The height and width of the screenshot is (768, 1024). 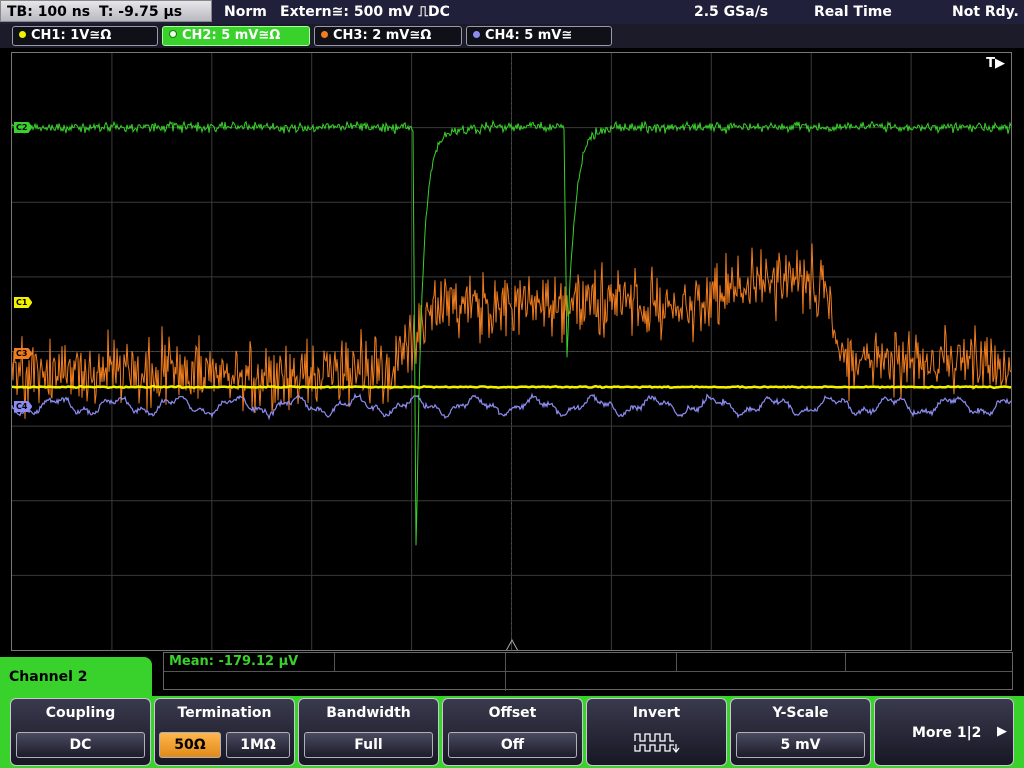 I want to click on sample-rate: 2.5 GSa/s, so click(x=731, y=12).